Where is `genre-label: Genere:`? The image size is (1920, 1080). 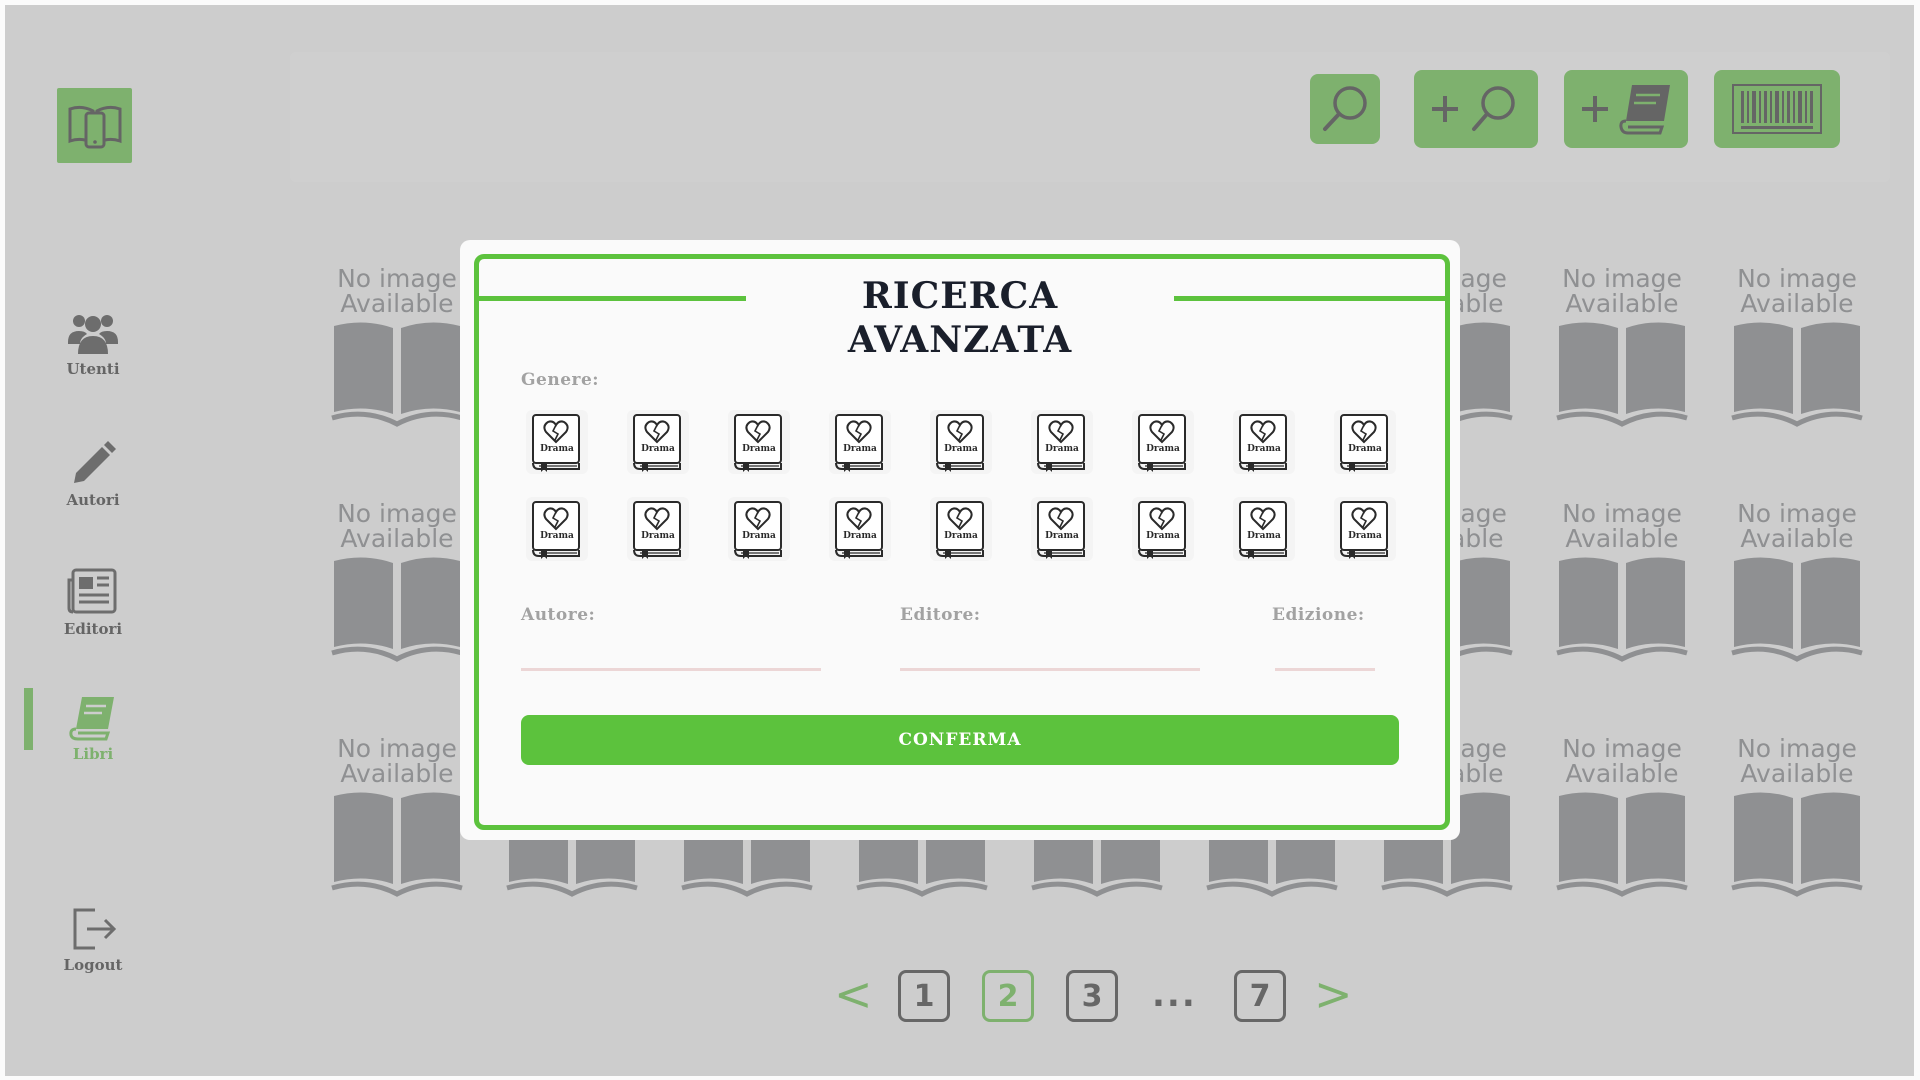
genre-label: Genere: is located at coordinates (560, 380).